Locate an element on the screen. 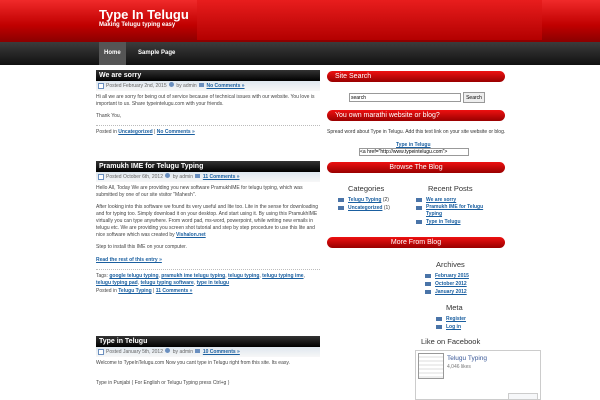 This screenshot has width=600, height=400. post-footer: Posted in Uncategorized | No Comments » is located at coordinates (145, 132).